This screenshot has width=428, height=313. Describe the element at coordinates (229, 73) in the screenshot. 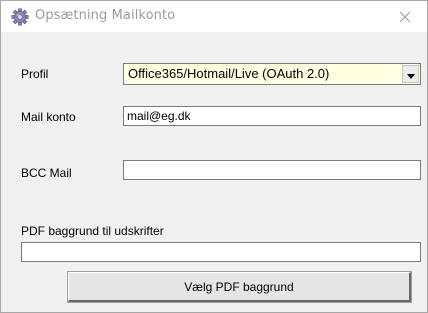

I see `profile-selected-value: Office365/Hotmail/Live (OAuth 2.0)` at that location.